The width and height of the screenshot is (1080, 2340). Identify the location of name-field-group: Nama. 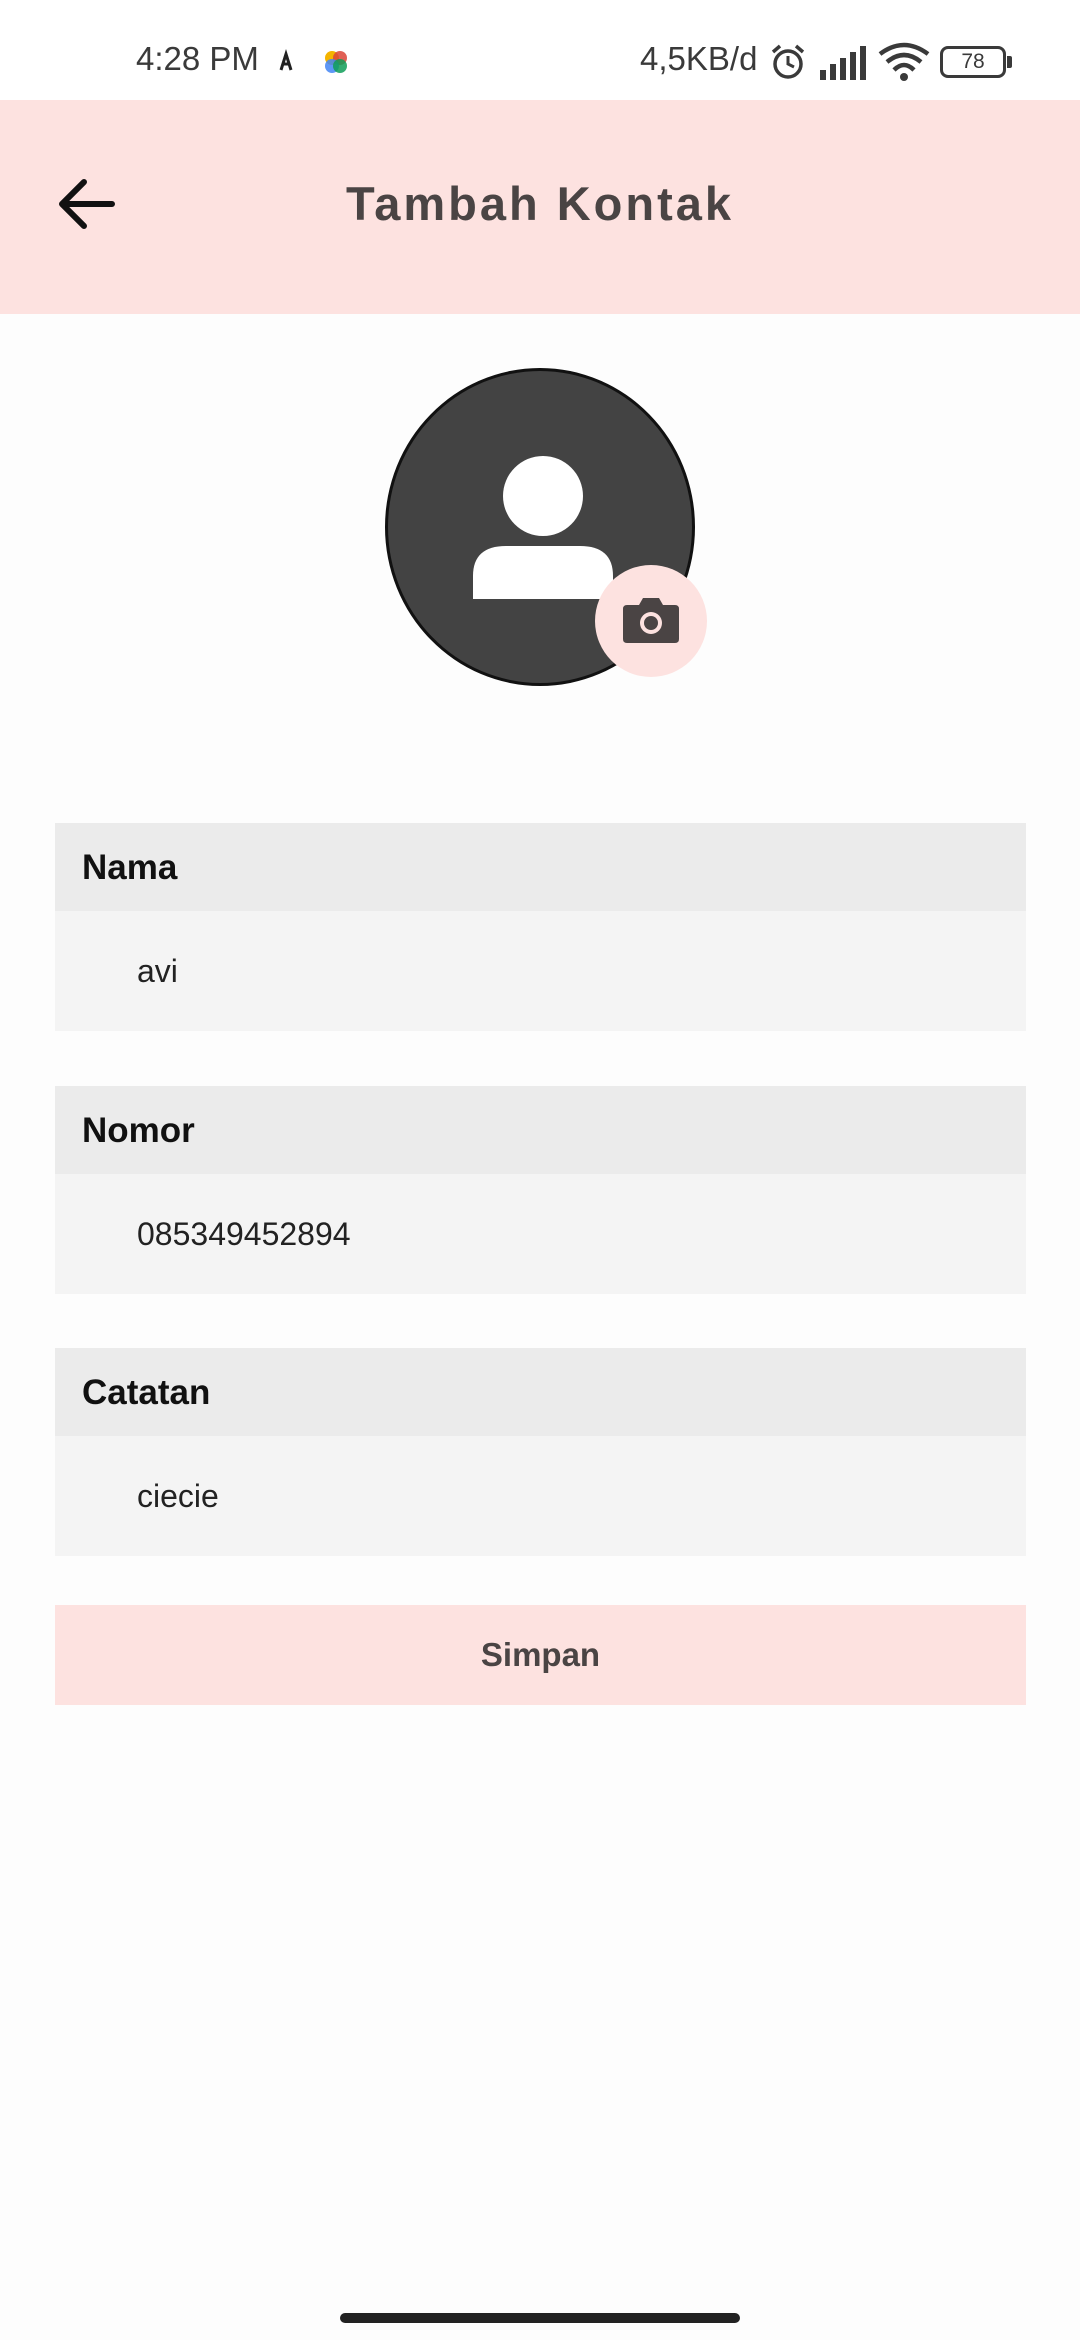
(540, 927).